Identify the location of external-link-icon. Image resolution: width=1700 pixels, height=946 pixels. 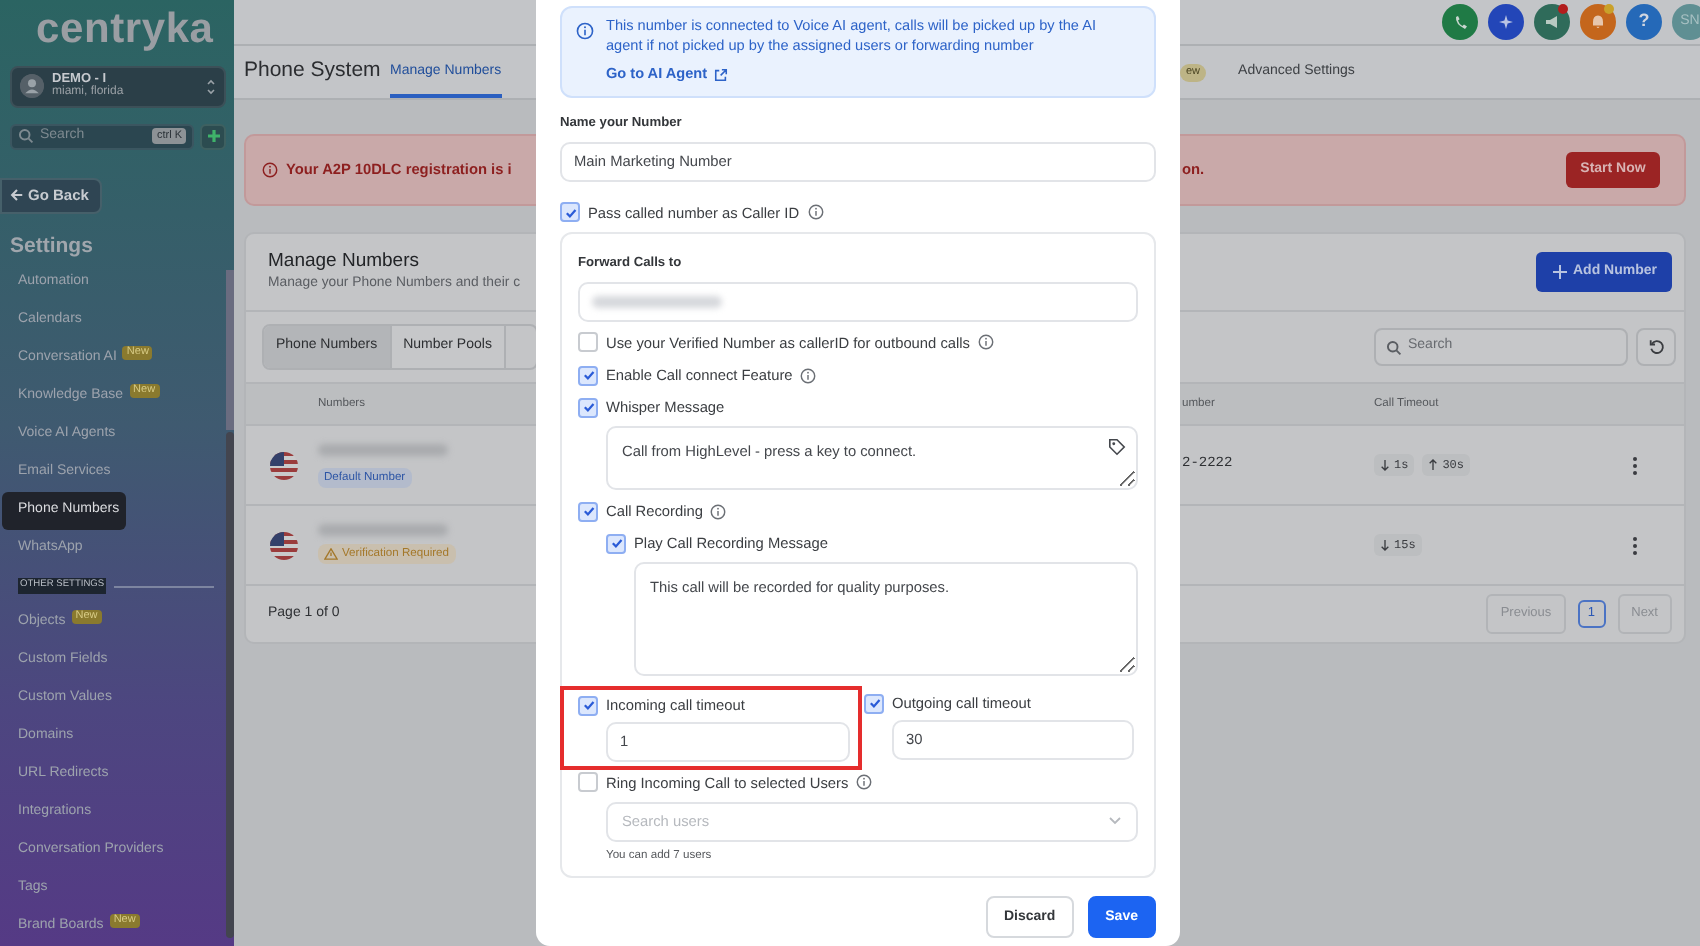
(720, 74).